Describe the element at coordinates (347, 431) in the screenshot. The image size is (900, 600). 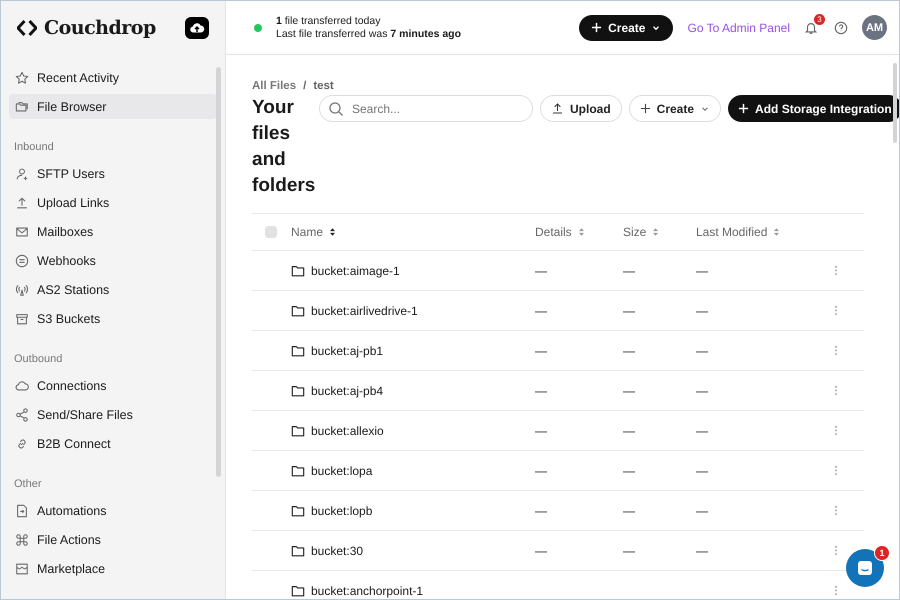
I see `folder-name: bucket:allexio` at that location.